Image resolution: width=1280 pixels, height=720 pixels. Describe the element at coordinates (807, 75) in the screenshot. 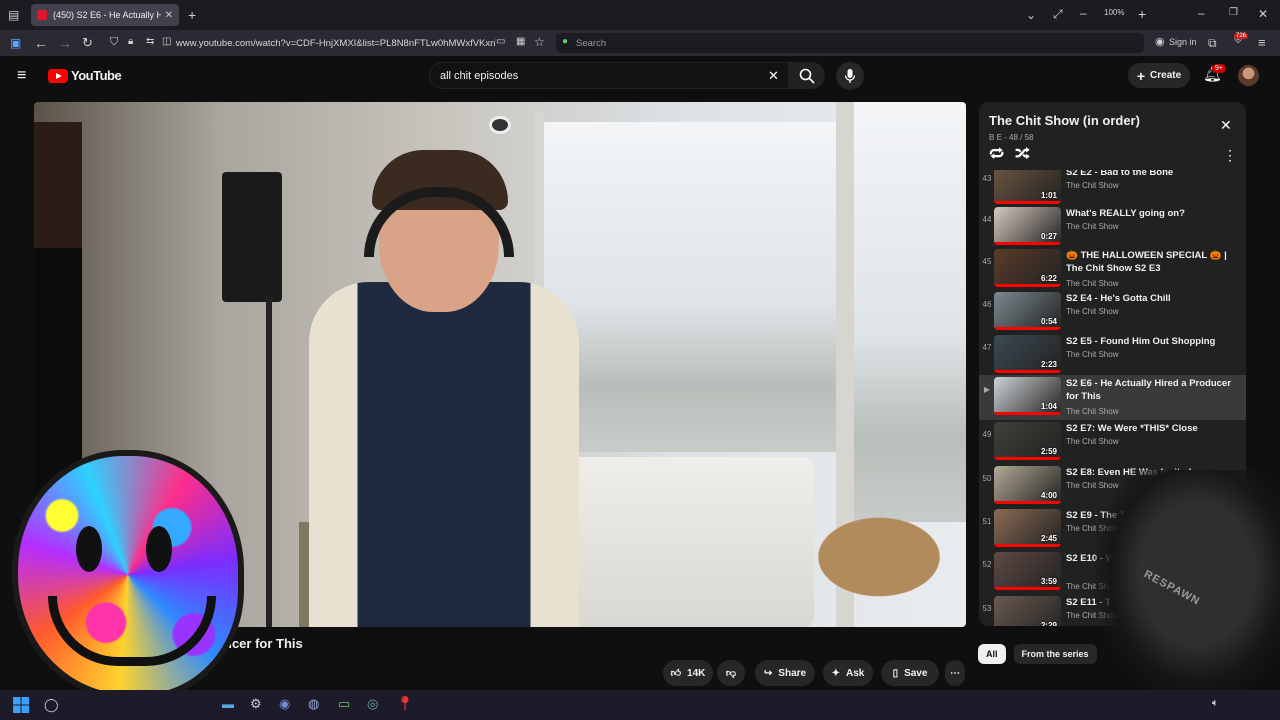

I see `search-button` at that location.